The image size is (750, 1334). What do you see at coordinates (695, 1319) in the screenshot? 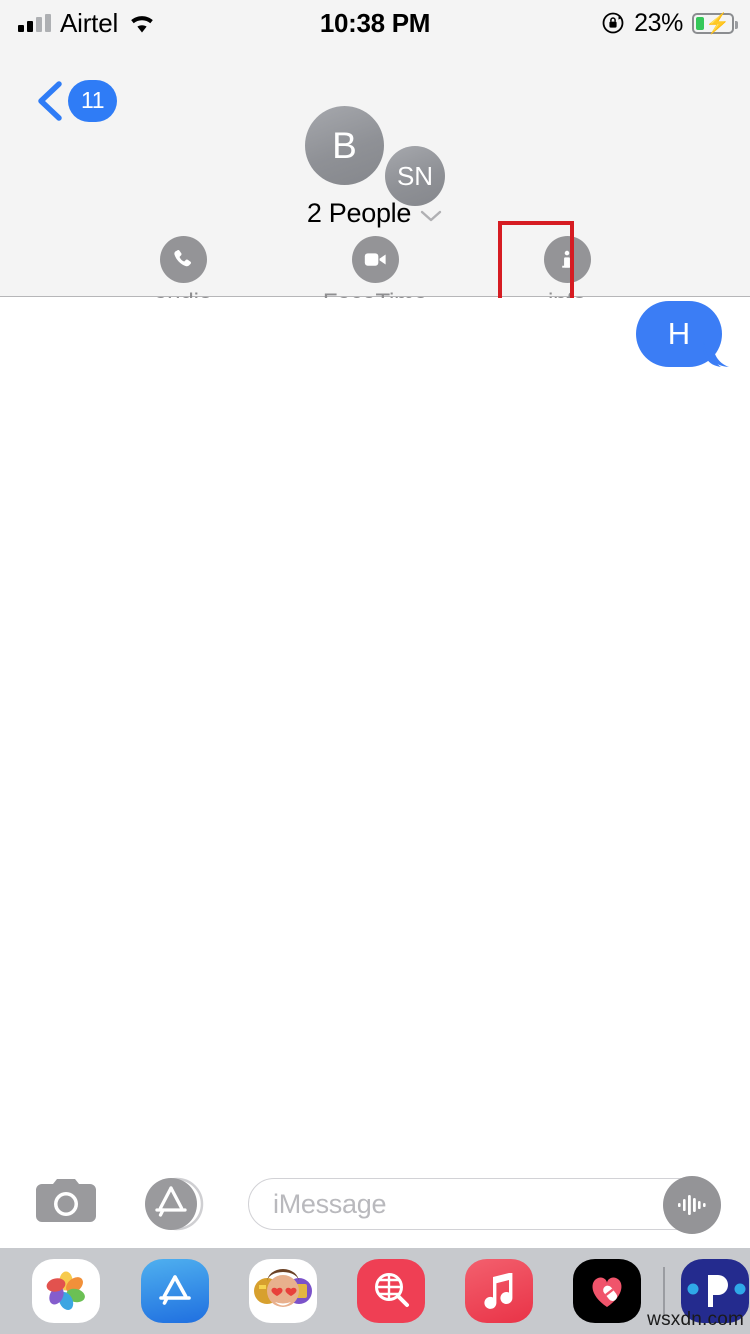
I see `watermark-label: wsxdn.com` at bounding box center [695, 1319].